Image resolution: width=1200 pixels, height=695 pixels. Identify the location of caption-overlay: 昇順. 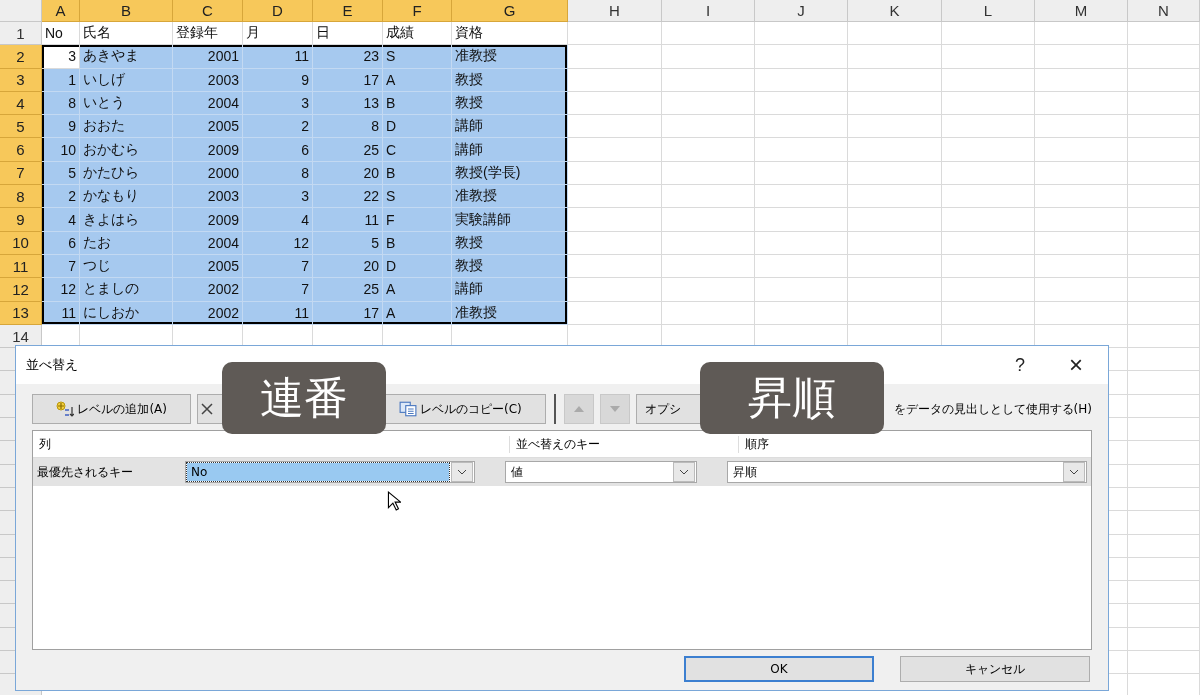
(792, 398).